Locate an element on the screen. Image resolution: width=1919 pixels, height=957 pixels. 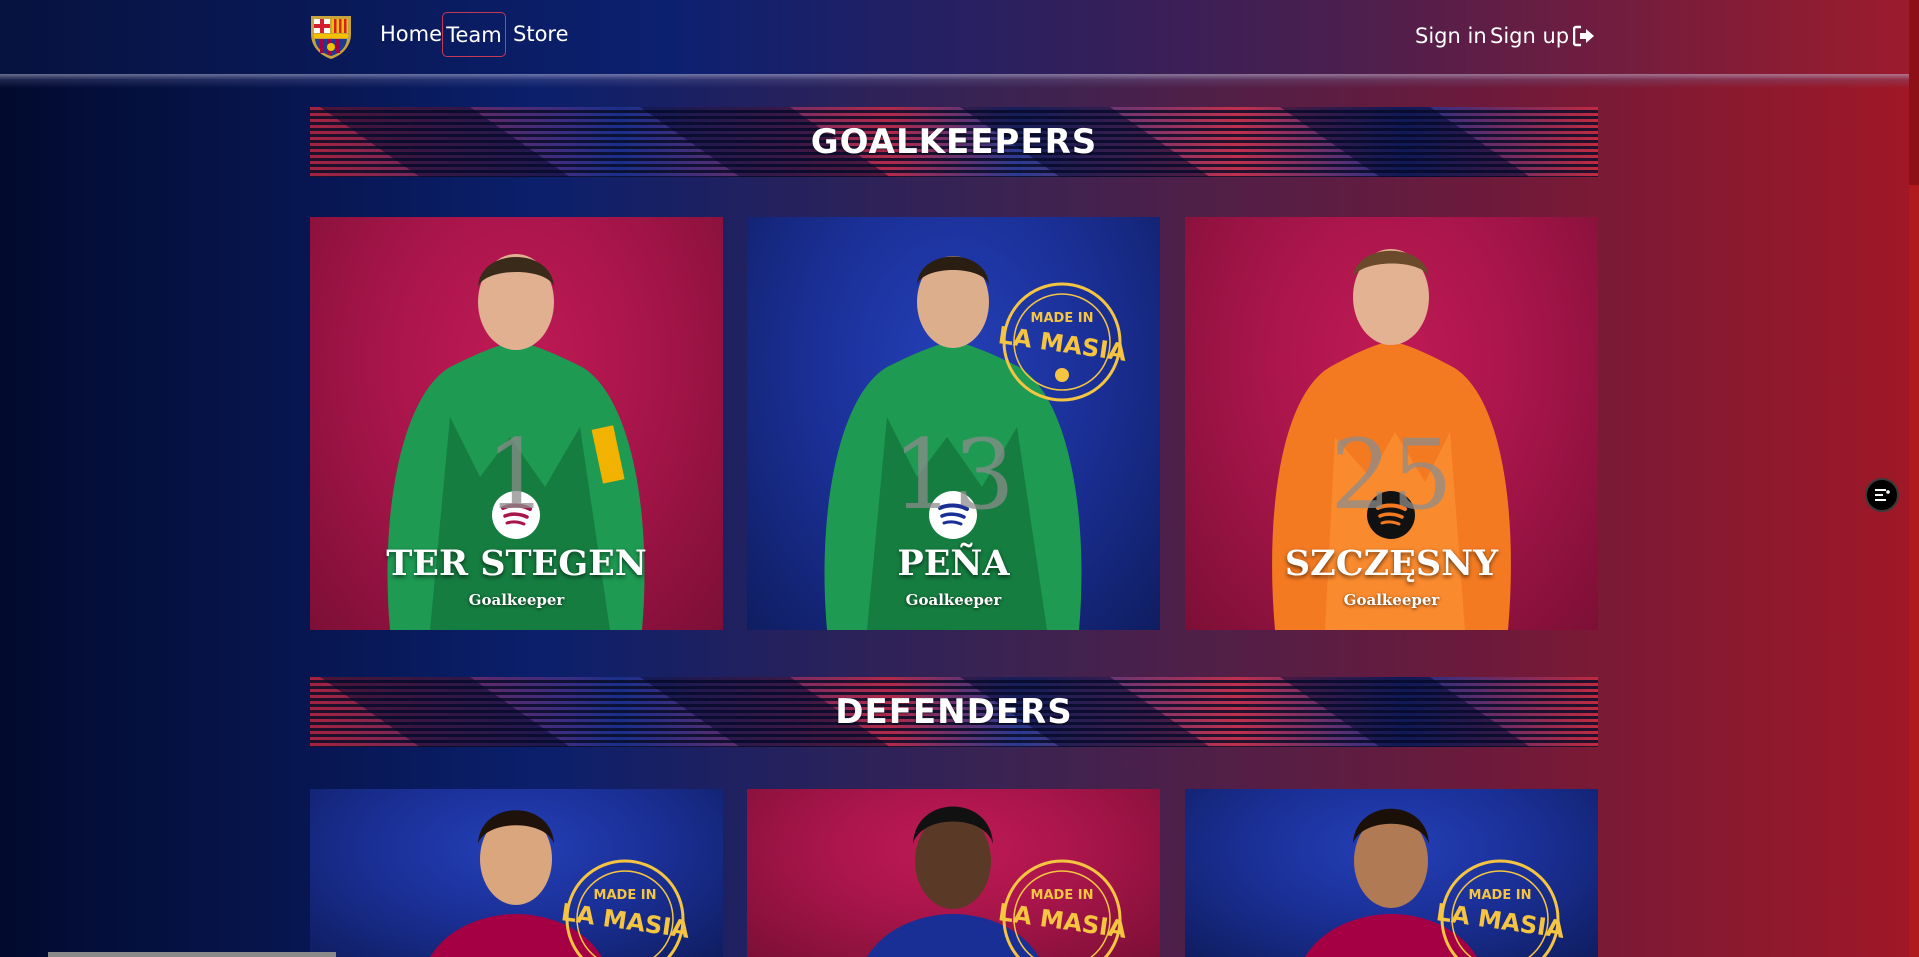
navbar-shadow is located at coordinates (954, 81).